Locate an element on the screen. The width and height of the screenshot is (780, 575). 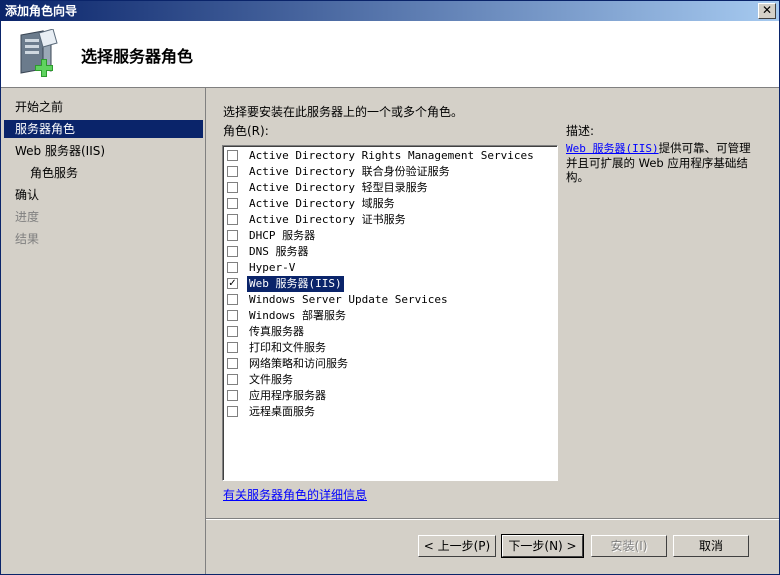
role-label: 传真服务器 is located at coordinates (276, 331).